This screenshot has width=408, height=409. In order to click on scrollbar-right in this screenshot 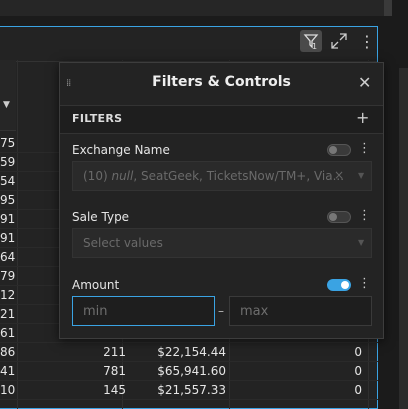, I will do `click(403, 238)`.